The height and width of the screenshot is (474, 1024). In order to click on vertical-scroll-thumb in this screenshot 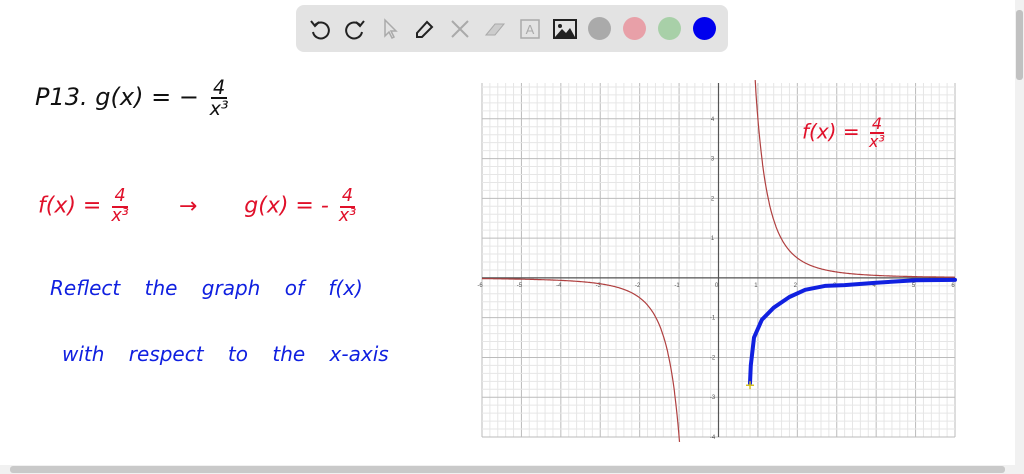, I will do `click(1019, 45)`.